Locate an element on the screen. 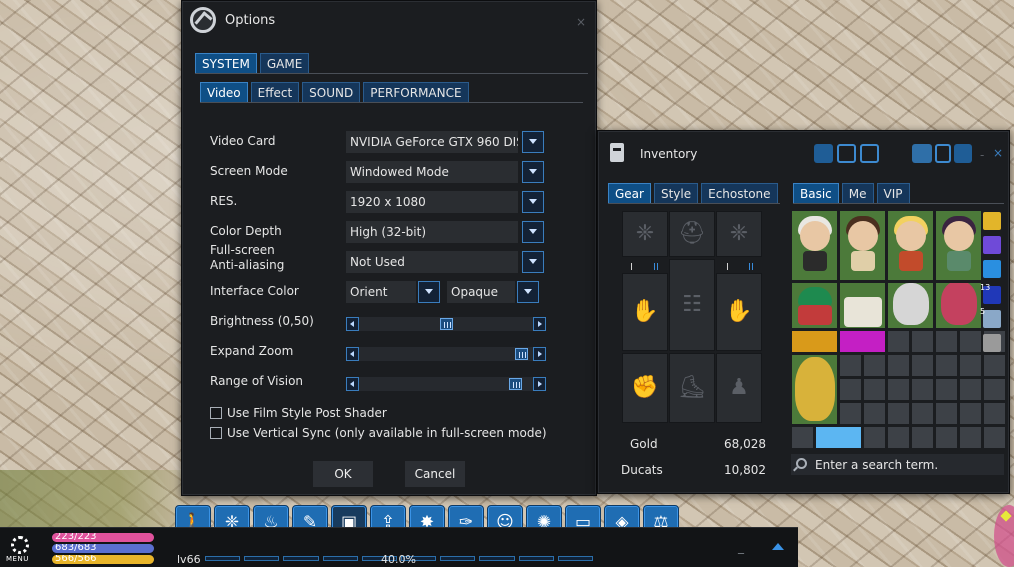 This screenshot has width=1014, height=567. brightness-thumb is located at coordinates (446, 324).